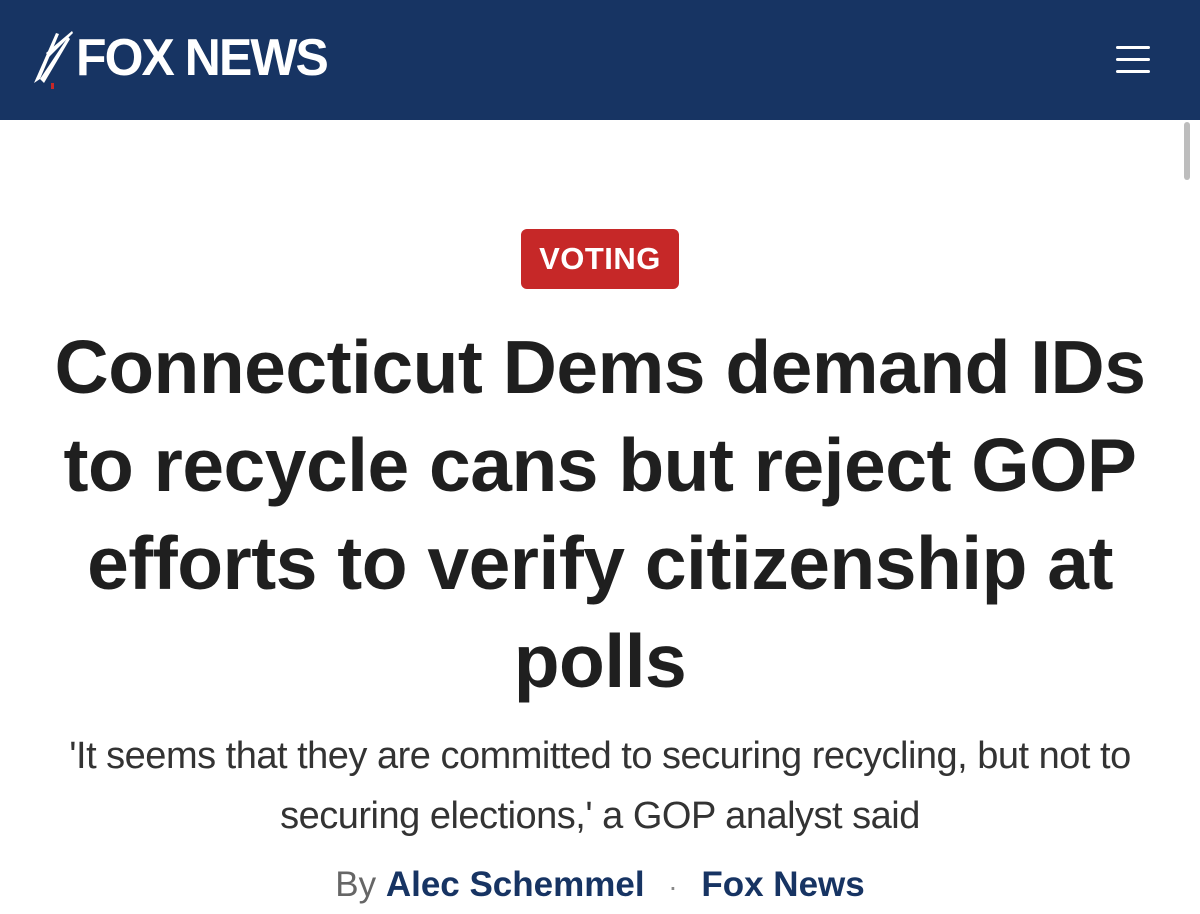  Describe the element at coordinates (1133, 60) in the screenshot. I see `hamburger-menu-icon` at that location.